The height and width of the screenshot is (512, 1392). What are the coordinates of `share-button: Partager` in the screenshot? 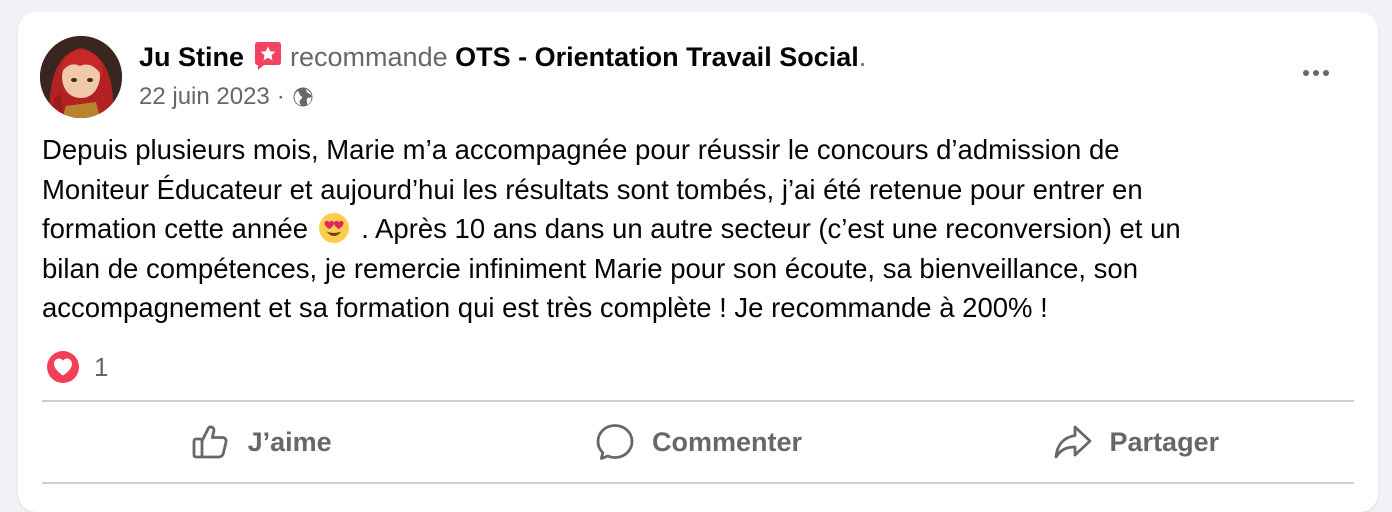 It's located at (1135, 442).